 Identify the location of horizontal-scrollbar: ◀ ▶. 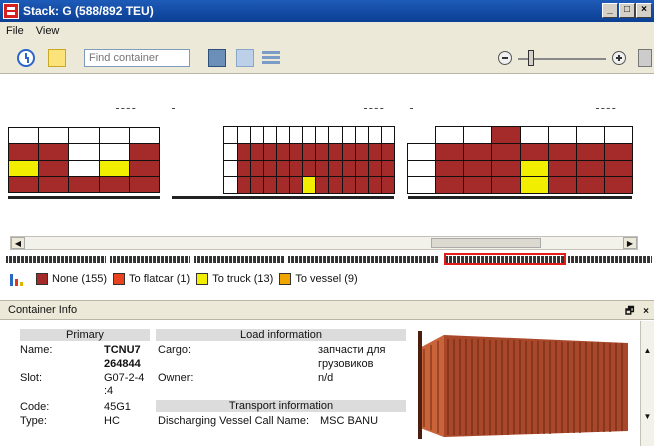
(324, 243).